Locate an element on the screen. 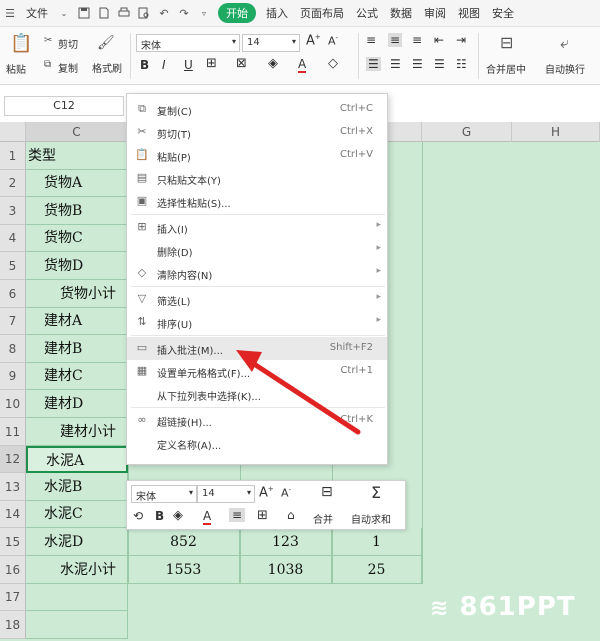  watermark-logo: ≋ 861PPT is located at coordinates (503, 607).